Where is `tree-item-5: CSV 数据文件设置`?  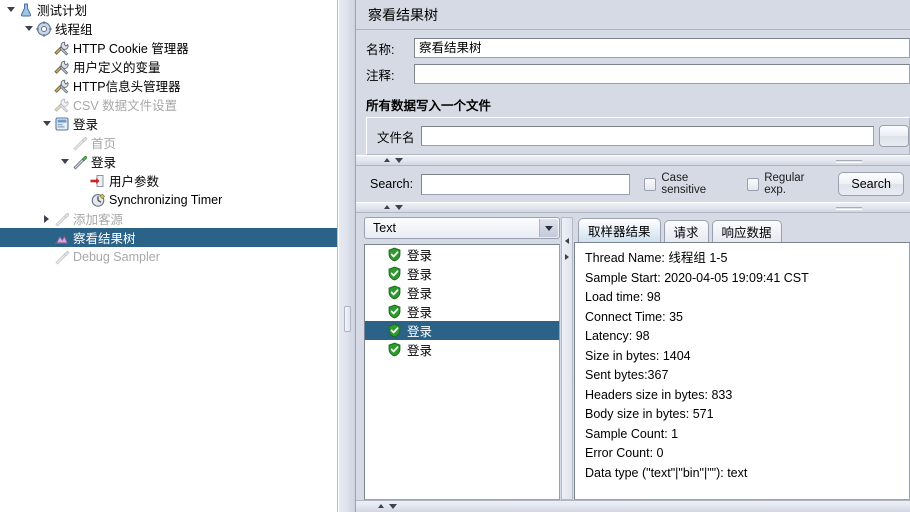
tree-item-5: CSV 数据文件设置 is located at coordinates (168, 104).